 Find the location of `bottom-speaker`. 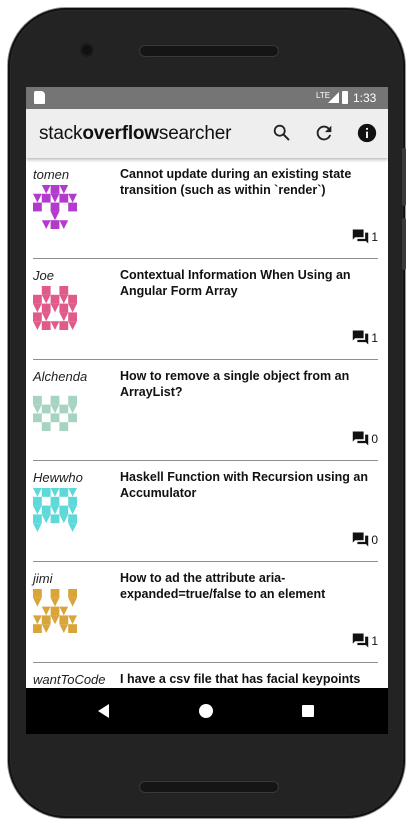

bottom-speaker is located at coordinates (209, 787).